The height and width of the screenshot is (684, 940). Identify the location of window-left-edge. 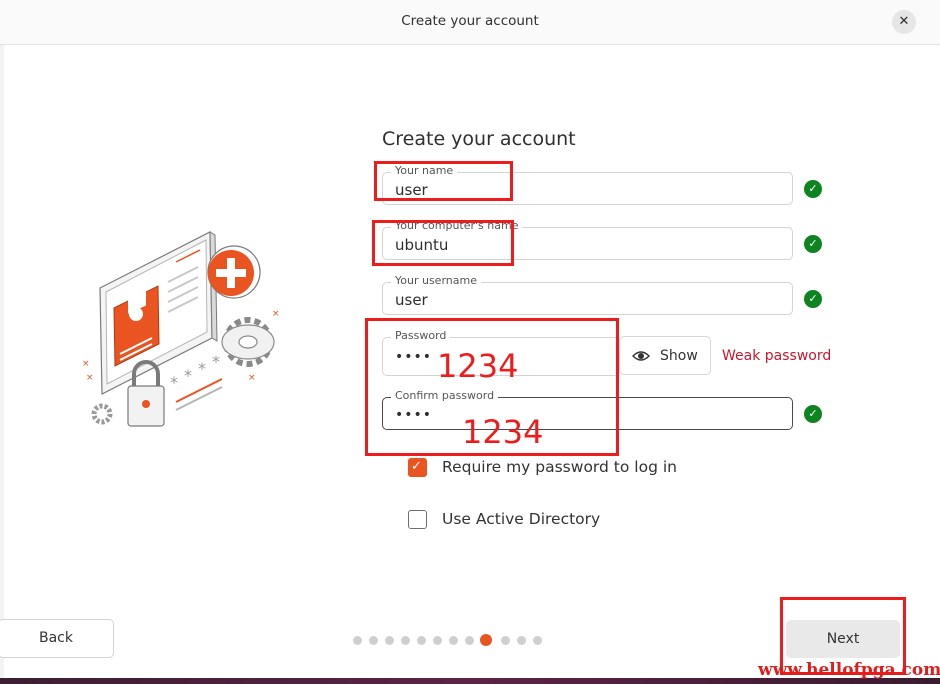
(2, 342).